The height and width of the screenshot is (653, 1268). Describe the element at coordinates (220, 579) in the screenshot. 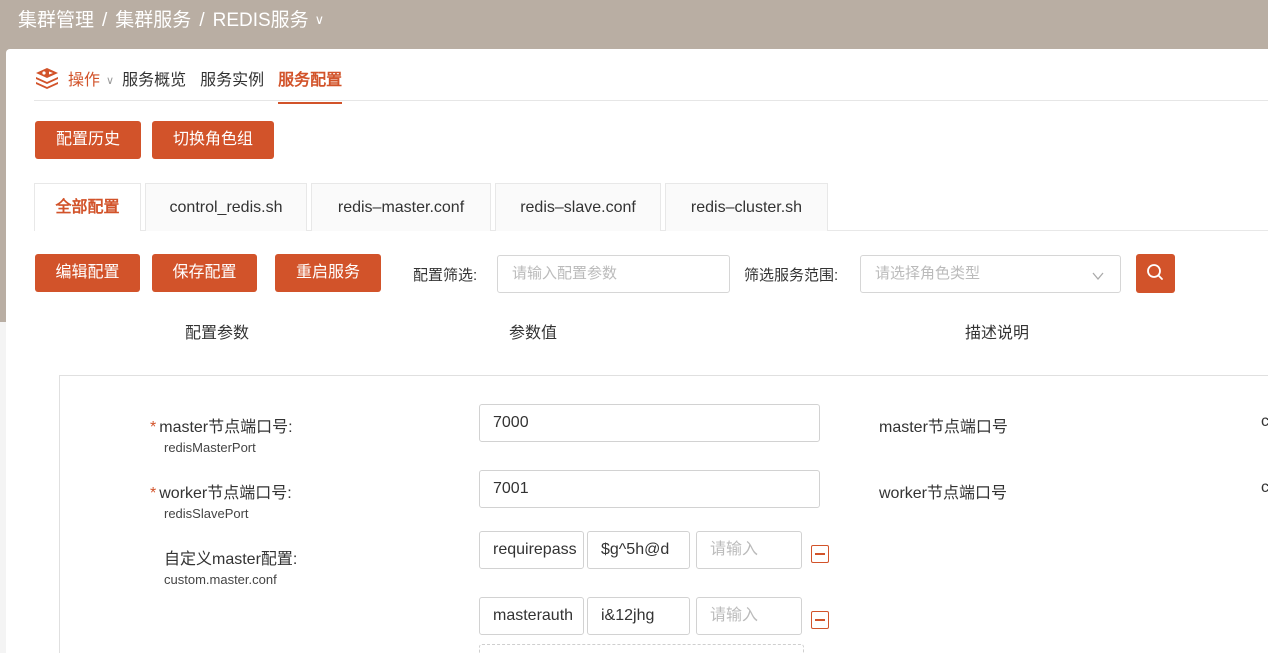

I see `param-key-custom-master: custom.master.conf` at that location.